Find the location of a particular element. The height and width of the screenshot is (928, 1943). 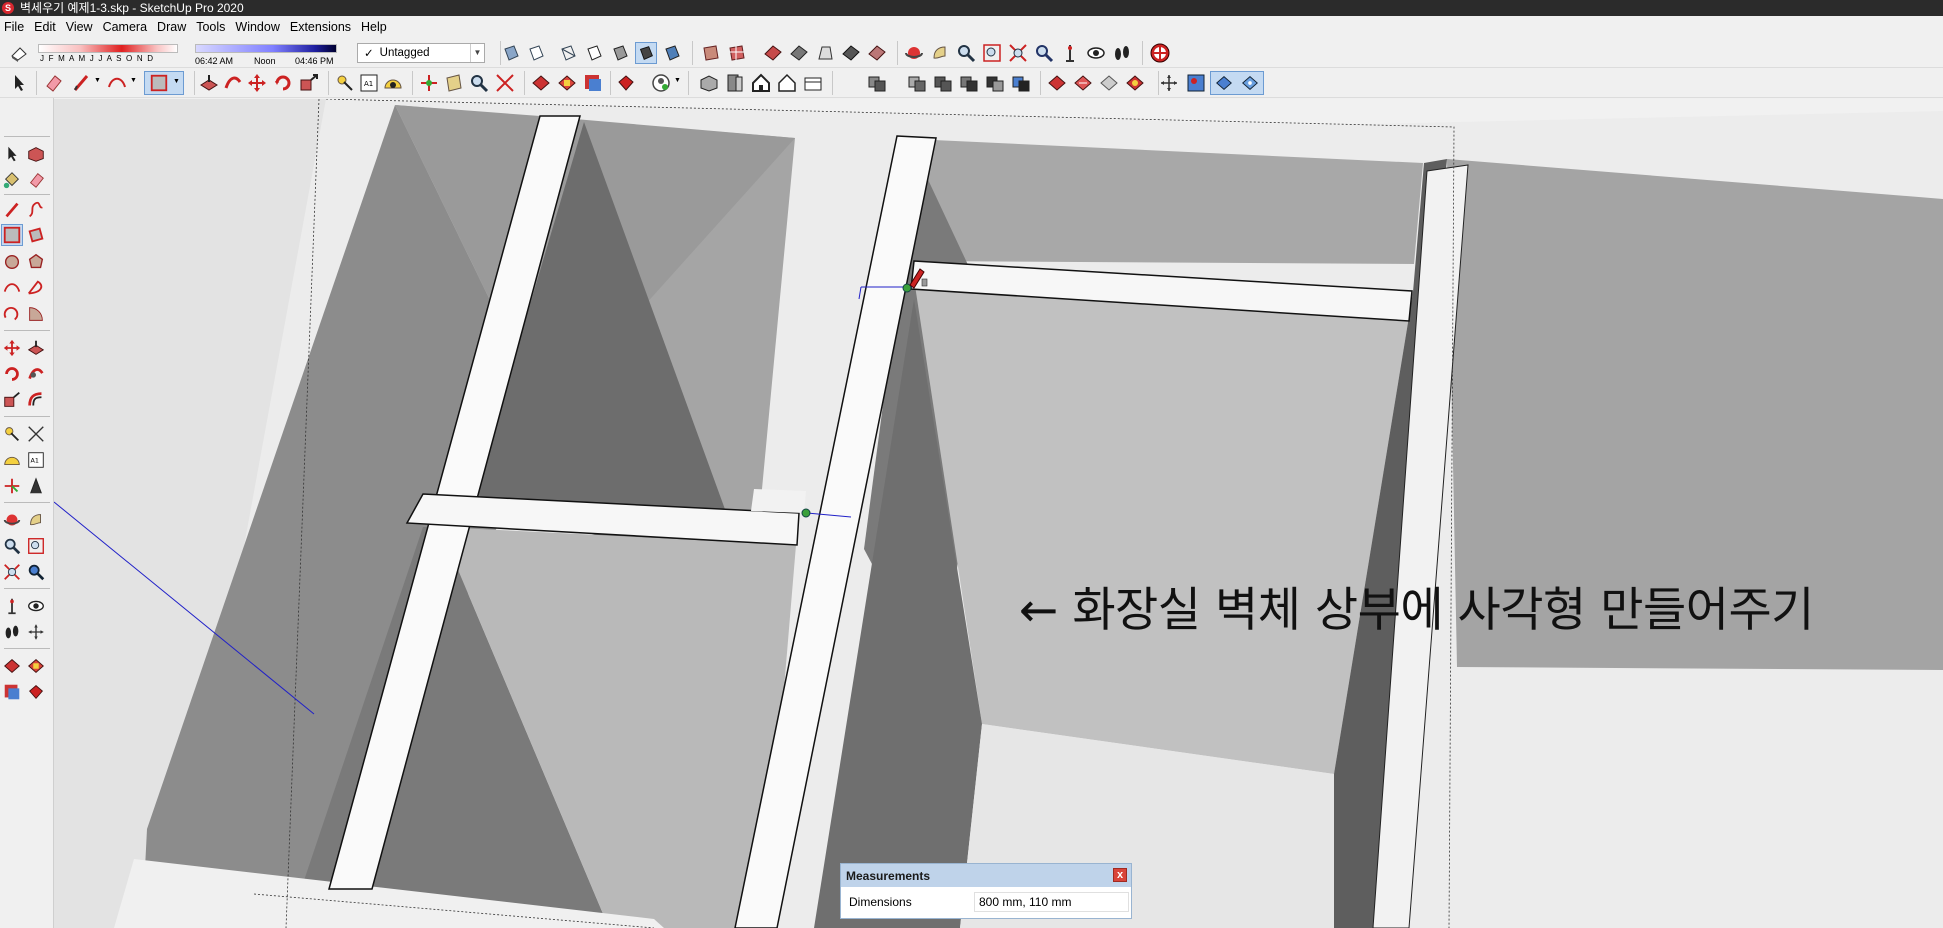

orbit-icon is located at coordinates (914, 53).